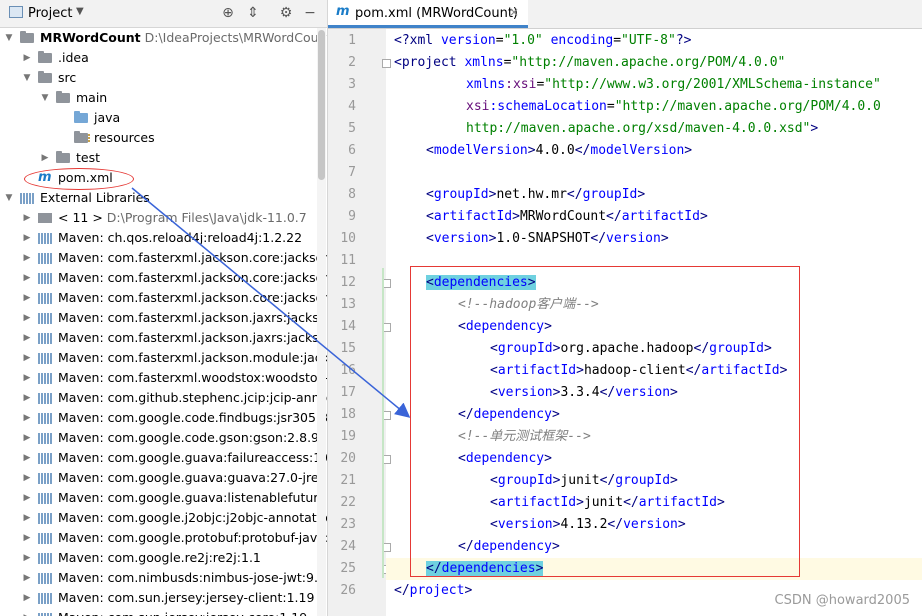 The image size is (922, 616). I want to click on folder-icon, so click(63, 97).